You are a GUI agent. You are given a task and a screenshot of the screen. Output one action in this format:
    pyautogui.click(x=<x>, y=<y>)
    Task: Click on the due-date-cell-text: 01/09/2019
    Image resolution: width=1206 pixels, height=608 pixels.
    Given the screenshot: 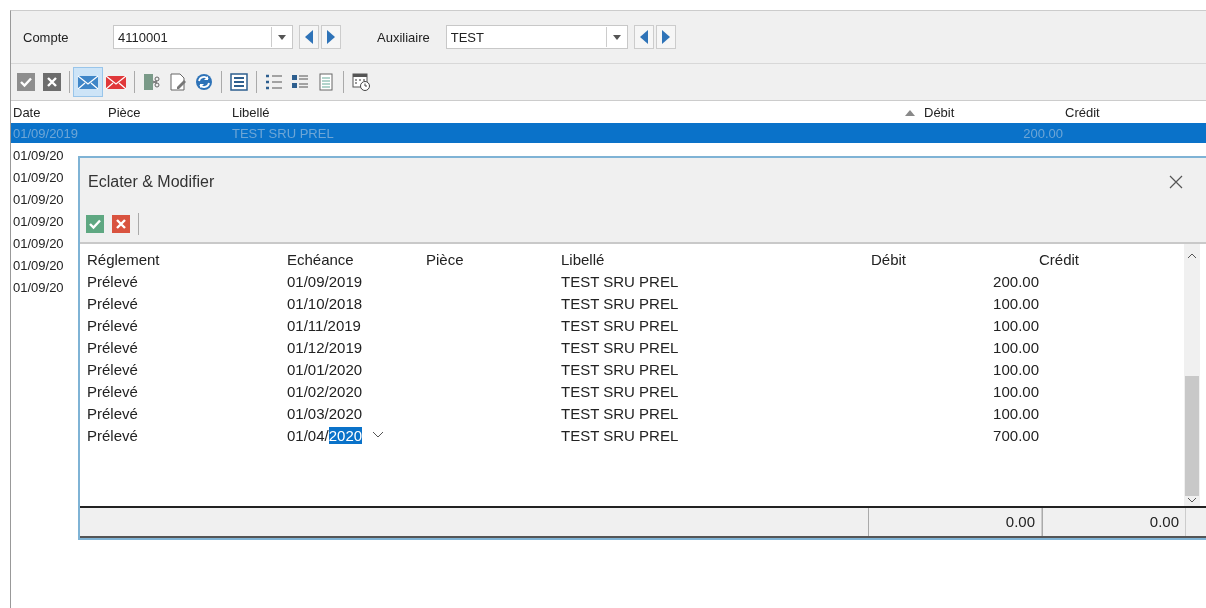 What is the action you would take?
    pyautogui.click(x=325, y=281)
    